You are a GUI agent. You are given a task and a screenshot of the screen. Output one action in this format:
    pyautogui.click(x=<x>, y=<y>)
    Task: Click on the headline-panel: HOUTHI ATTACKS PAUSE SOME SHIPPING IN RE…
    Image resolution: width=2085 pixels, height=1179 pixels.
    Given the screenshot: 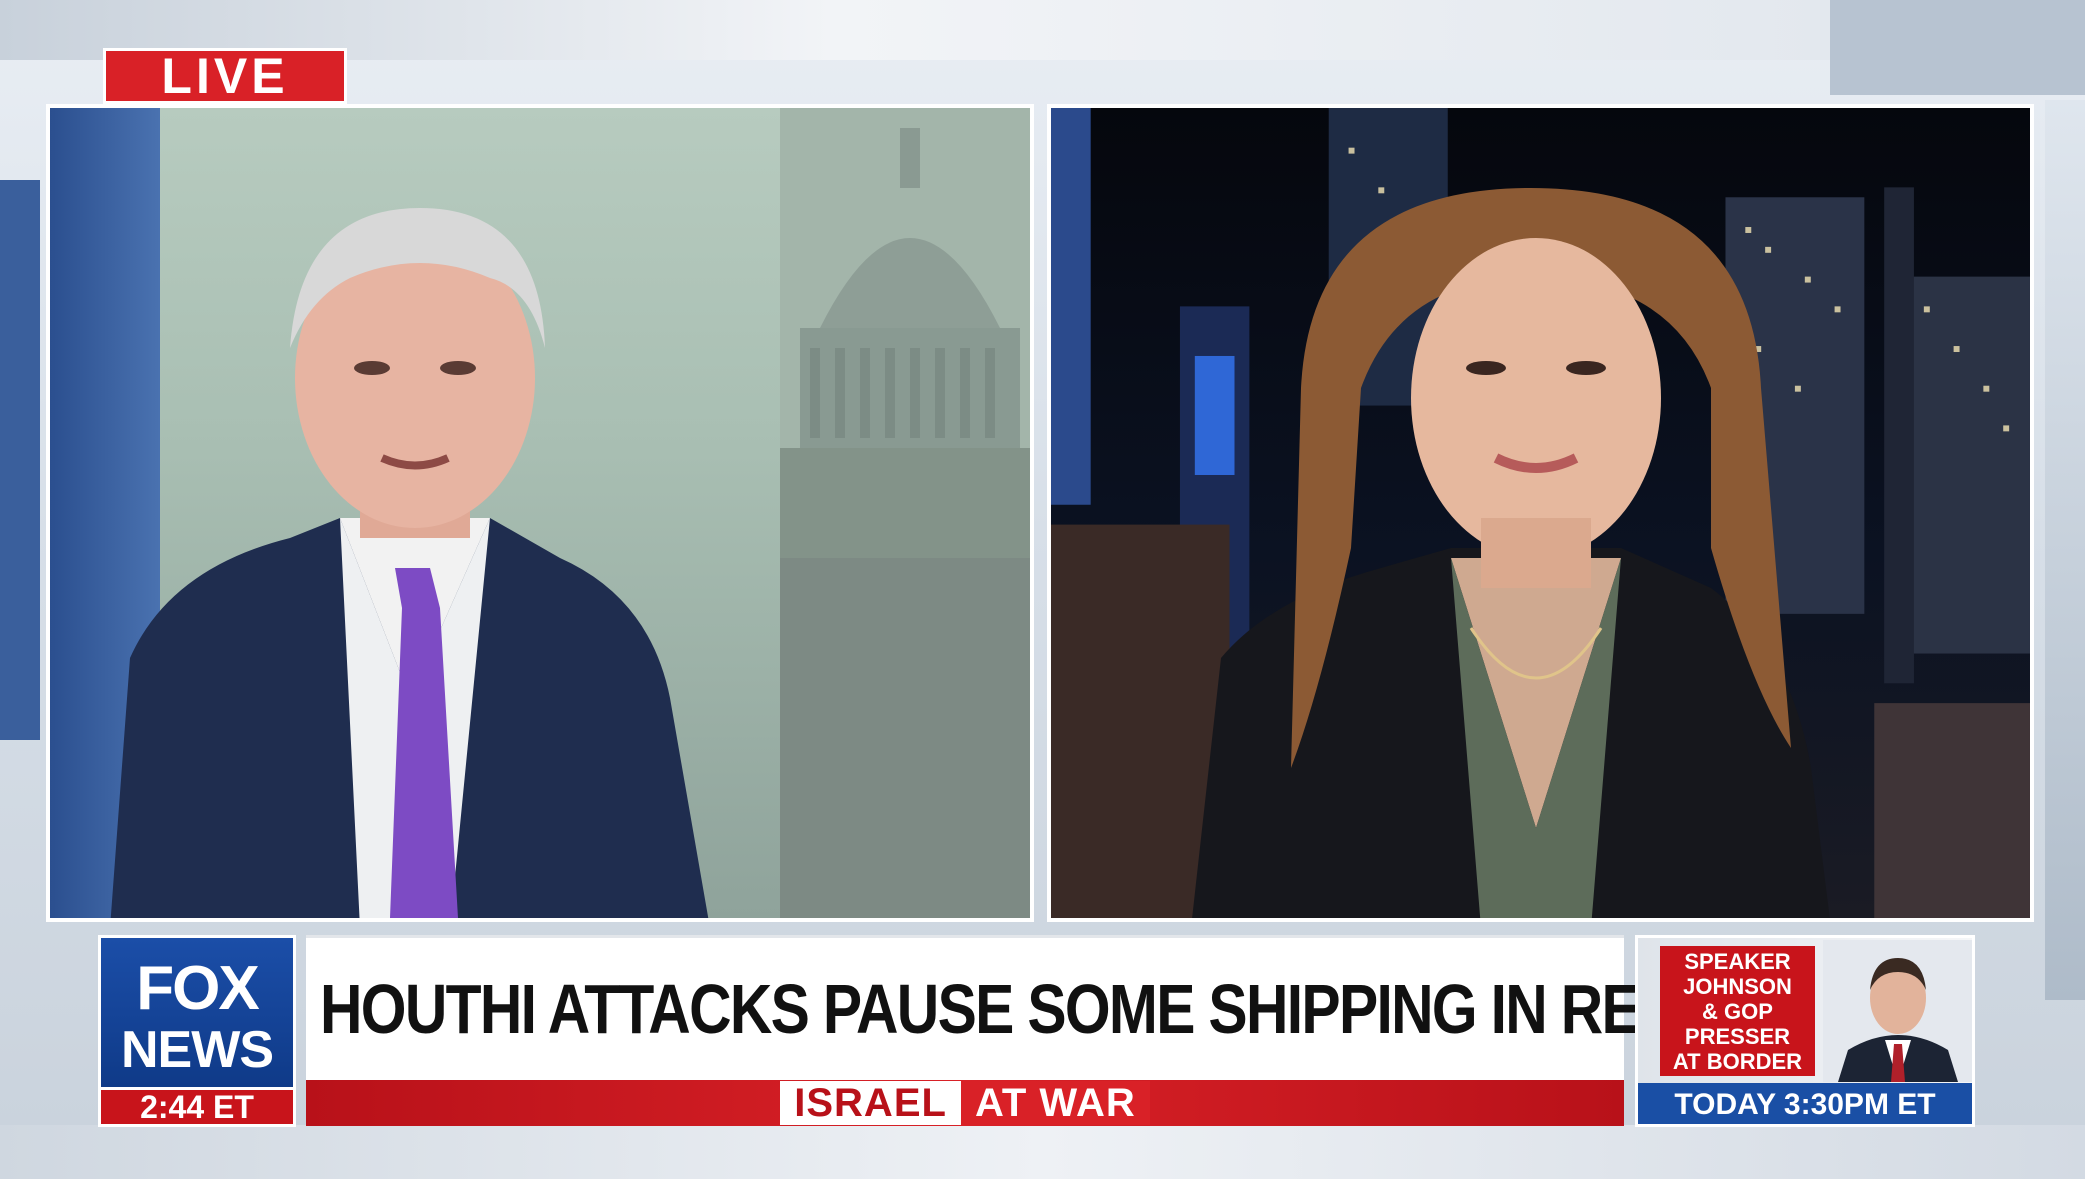 What is the action you would take?
    pyautogui.click(x=1059, y=1007)
    